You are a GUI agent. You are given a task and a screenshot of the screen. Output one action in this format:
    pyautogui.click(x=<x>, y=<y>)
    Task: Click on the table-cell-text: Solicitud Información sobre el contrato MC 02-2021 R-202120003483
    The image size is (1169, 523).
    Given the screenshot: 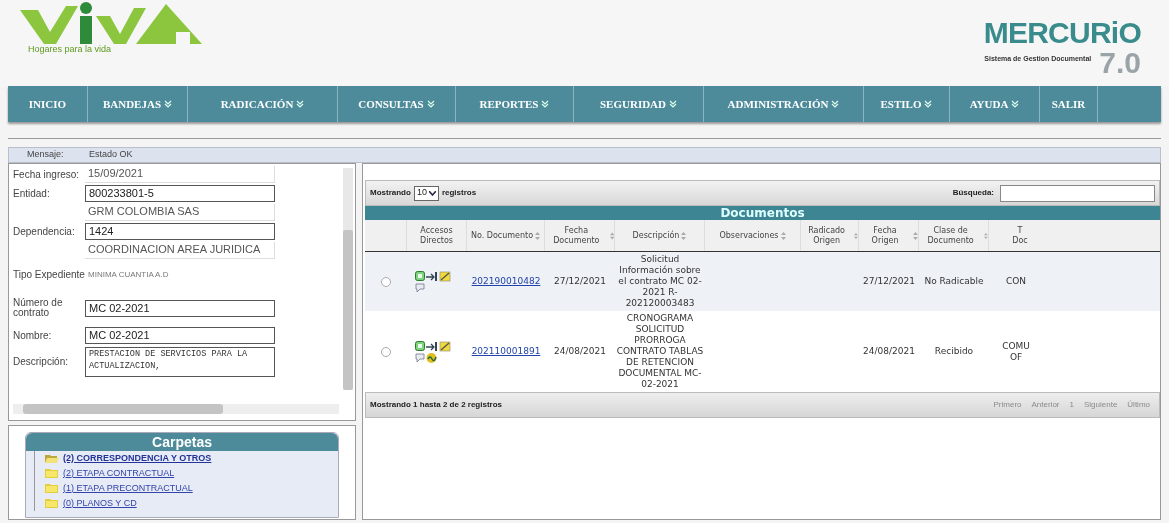 What is the action you would take?
    pyautogui.click(x=660, y=281)
    